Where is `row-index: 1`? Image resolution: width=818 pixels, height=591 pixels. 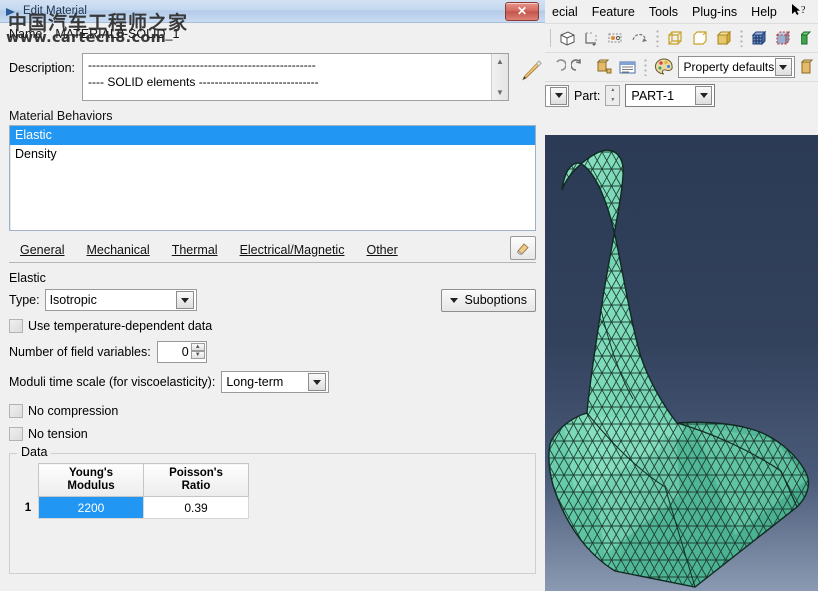
row-index: 1 is located at coordinates (28, 507).